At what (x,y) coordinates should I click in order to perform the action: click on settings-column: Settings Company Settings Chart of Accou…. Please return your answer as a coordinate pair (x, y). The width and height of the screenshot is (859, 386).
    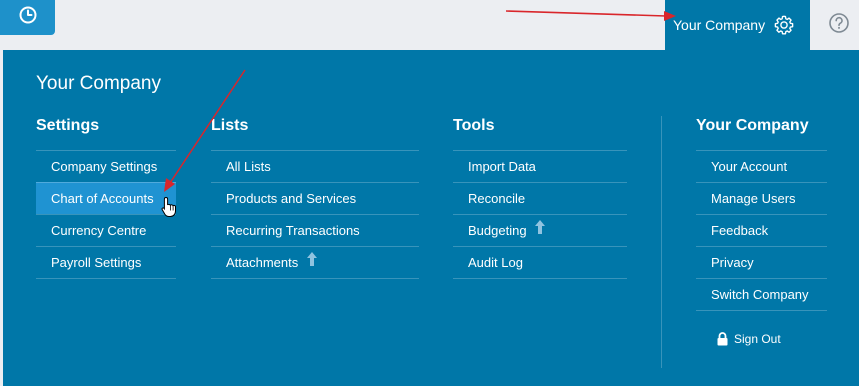
    Looking at the image, I should click on (106, 197).